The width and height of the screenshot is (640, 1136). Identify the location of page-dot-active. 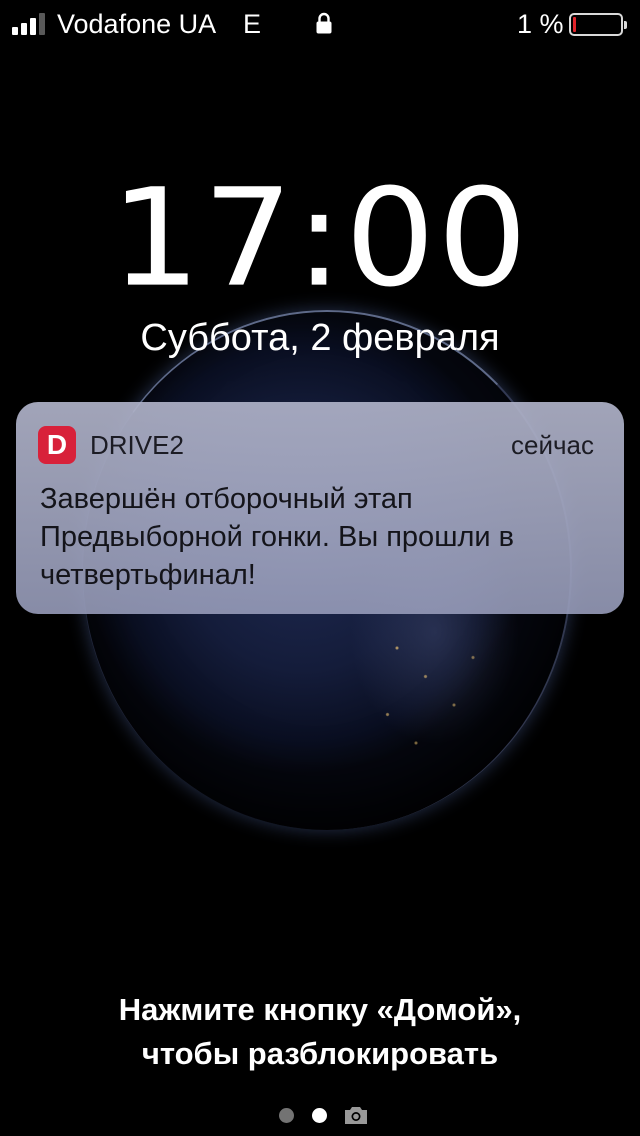
(319, 1115).